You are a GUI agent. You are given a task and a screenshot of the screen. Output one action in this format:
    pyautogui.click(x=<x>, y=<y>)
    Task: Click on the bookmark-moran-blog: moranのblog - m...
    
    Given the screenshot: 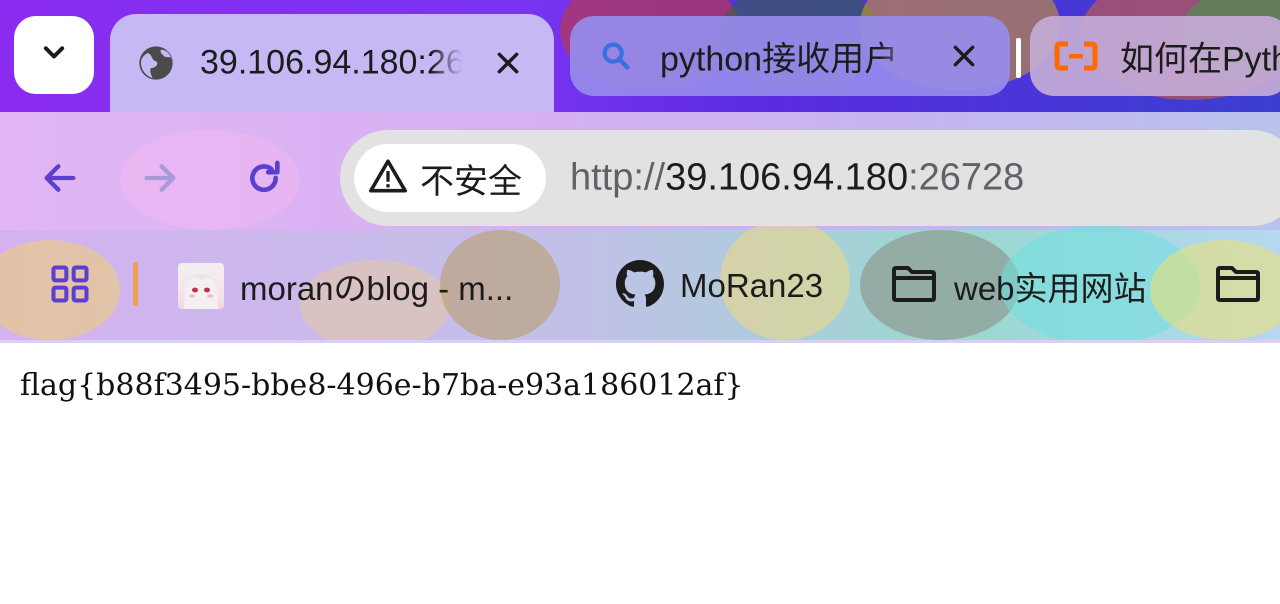 What is the action you would take?
    pyautogui.click(x=345, y=286)
    